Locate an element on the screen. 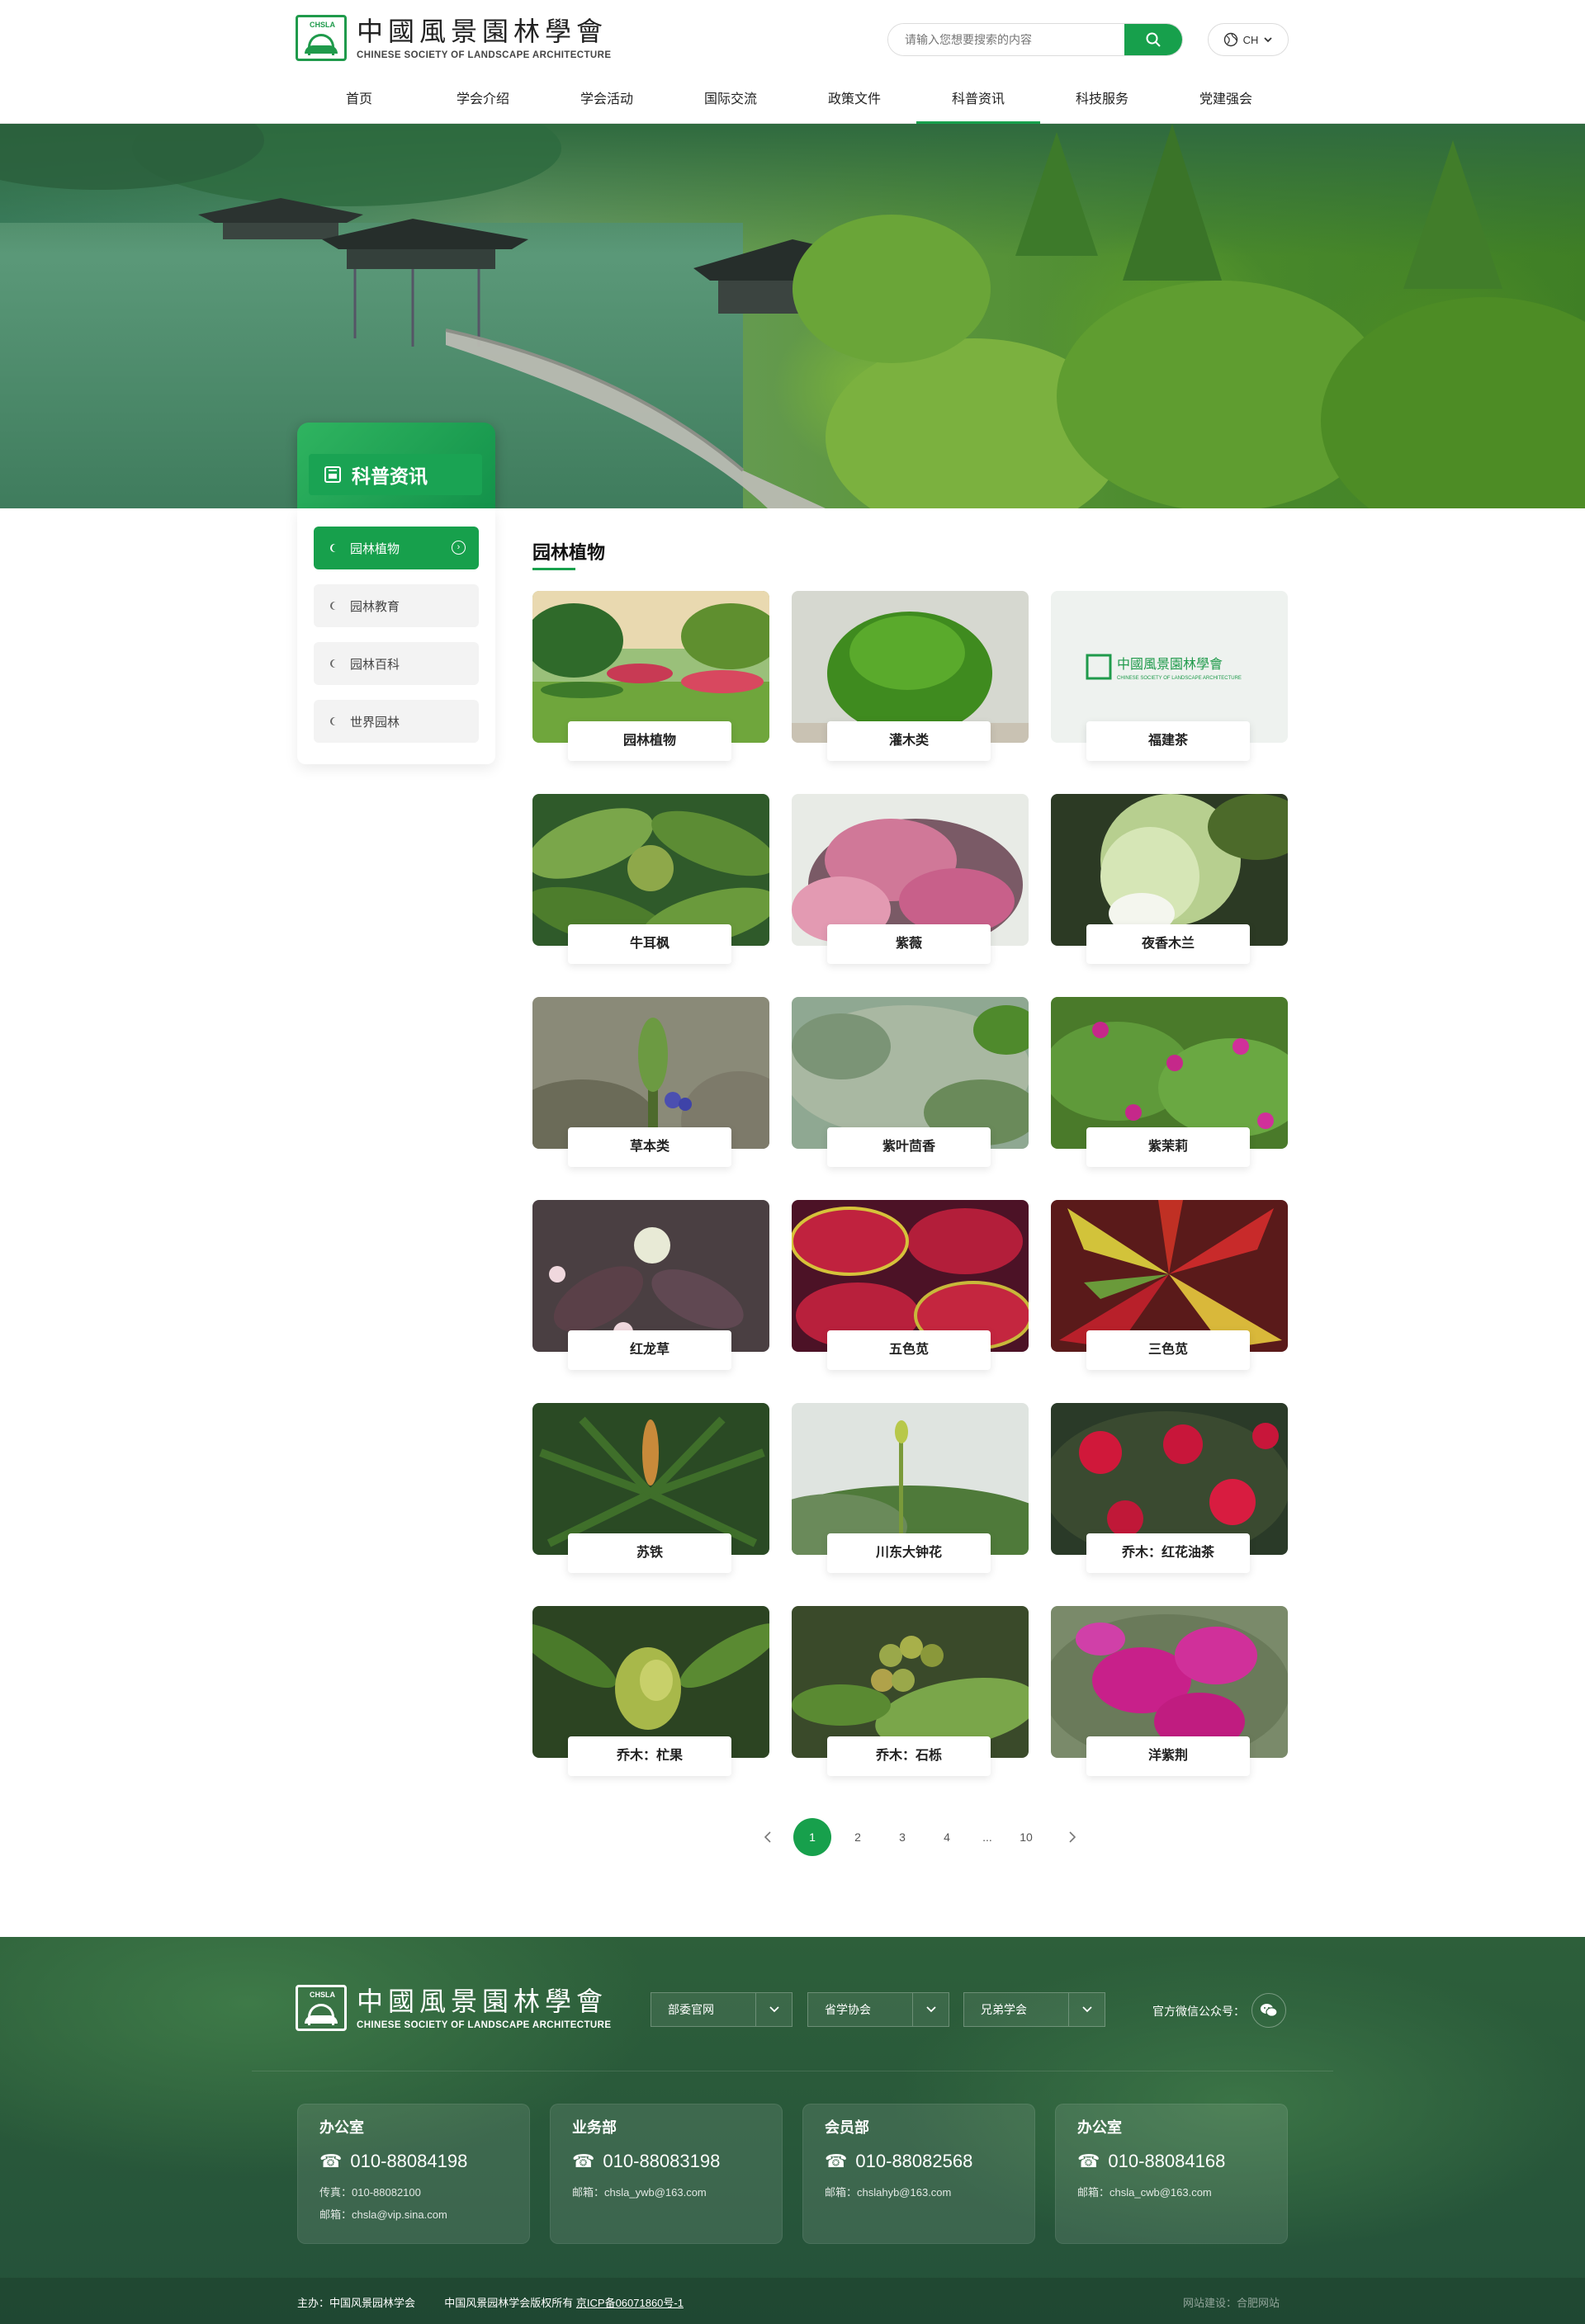 This screenshot has width=1585, height=2324. plant-card-label: 五色苋 is located at coordinates (909, 1350).